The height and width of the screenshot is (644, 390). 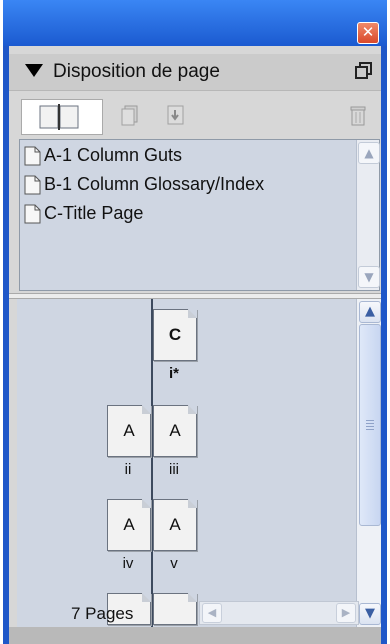 I want to click on page-number-label: iv, so click(x=128, y=563).